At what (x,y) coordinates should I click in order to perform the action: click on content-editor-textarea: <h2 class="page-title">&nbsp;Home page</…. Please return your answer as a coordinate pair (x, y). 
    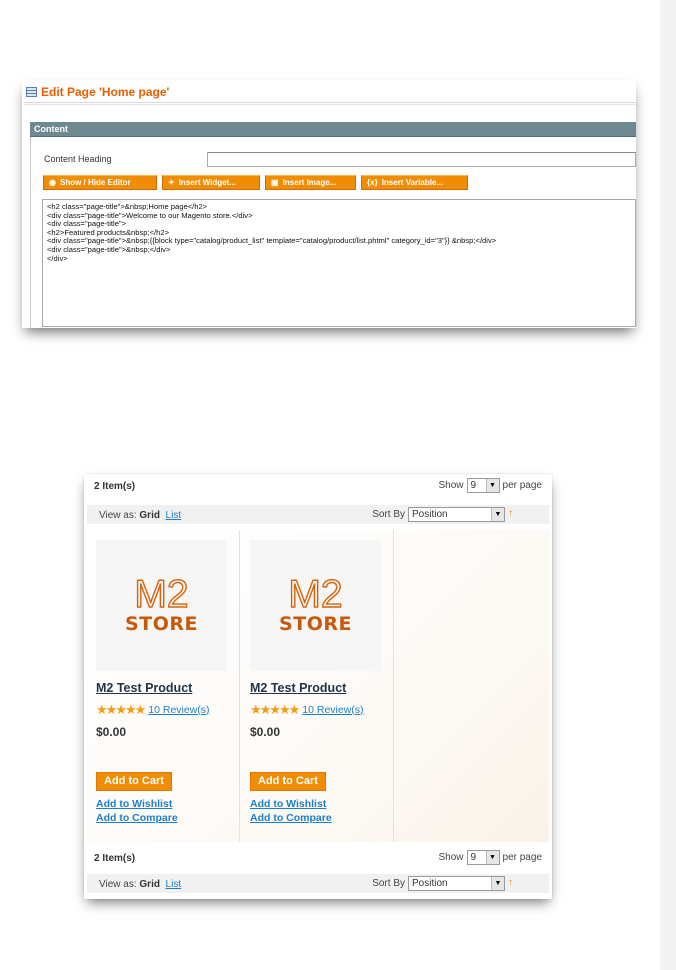
    Looking at the image, I should click on (339, 263).